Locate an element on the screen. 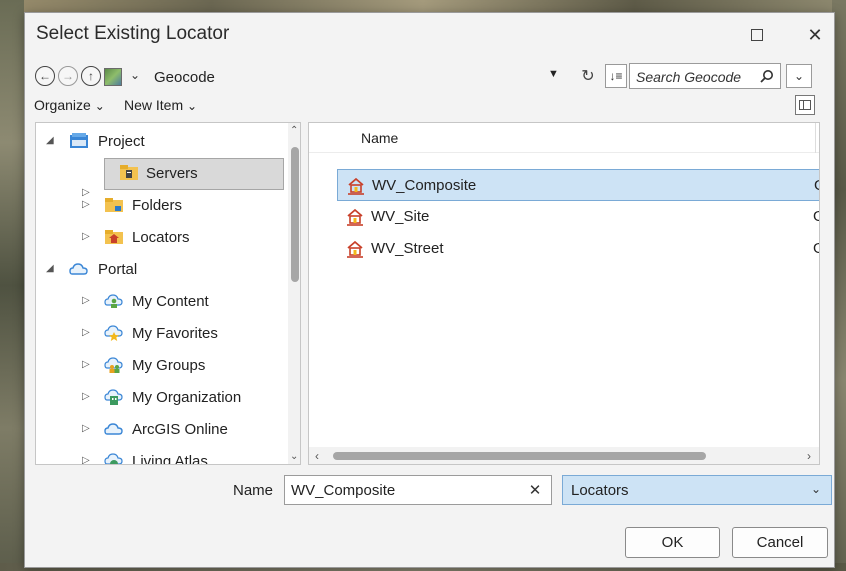  filter-type-select: Locators ⌄ is located at coordinates (697, 490).